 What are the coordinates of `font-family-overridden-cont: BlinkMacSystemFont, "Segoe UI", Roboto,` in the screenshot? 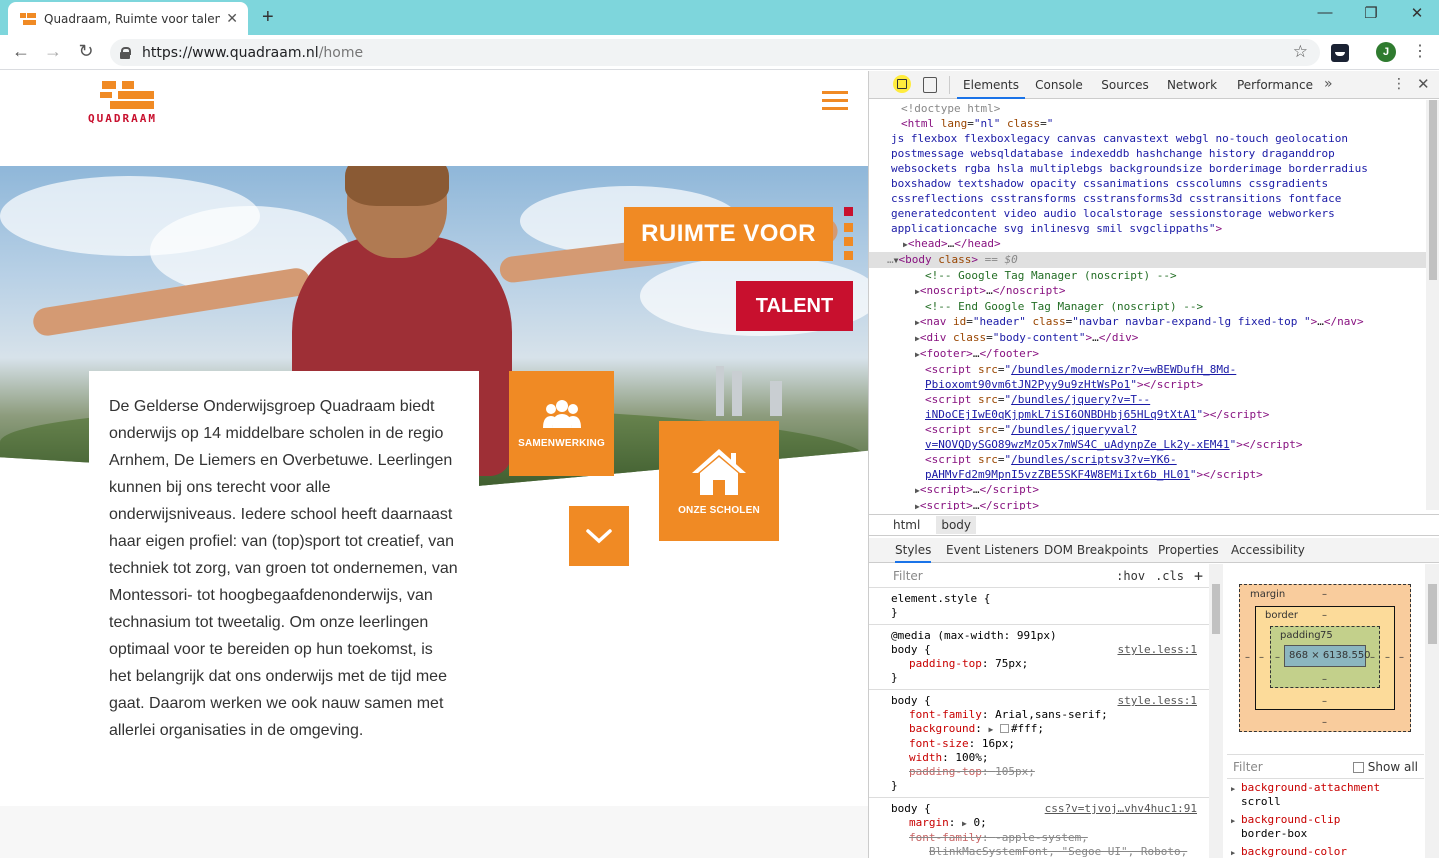 It's located at (1058, 851).